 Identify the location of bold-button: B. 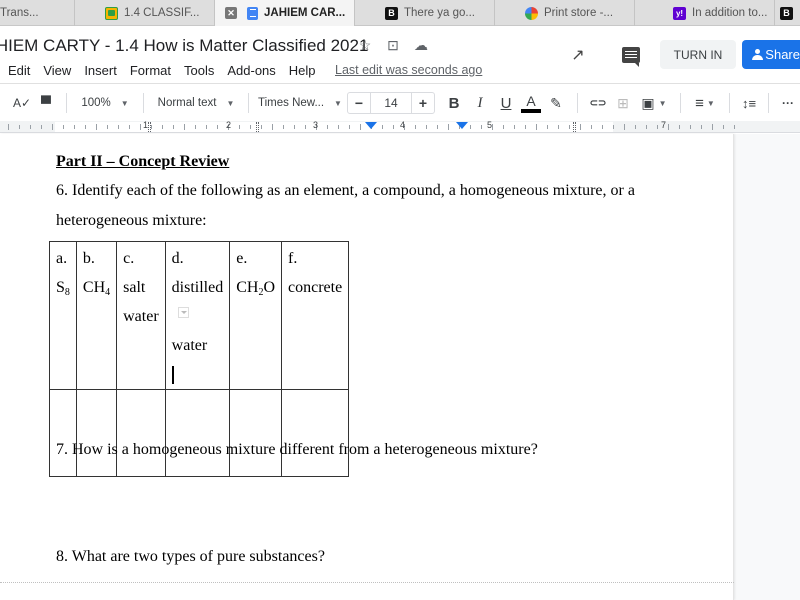
(454, 103).